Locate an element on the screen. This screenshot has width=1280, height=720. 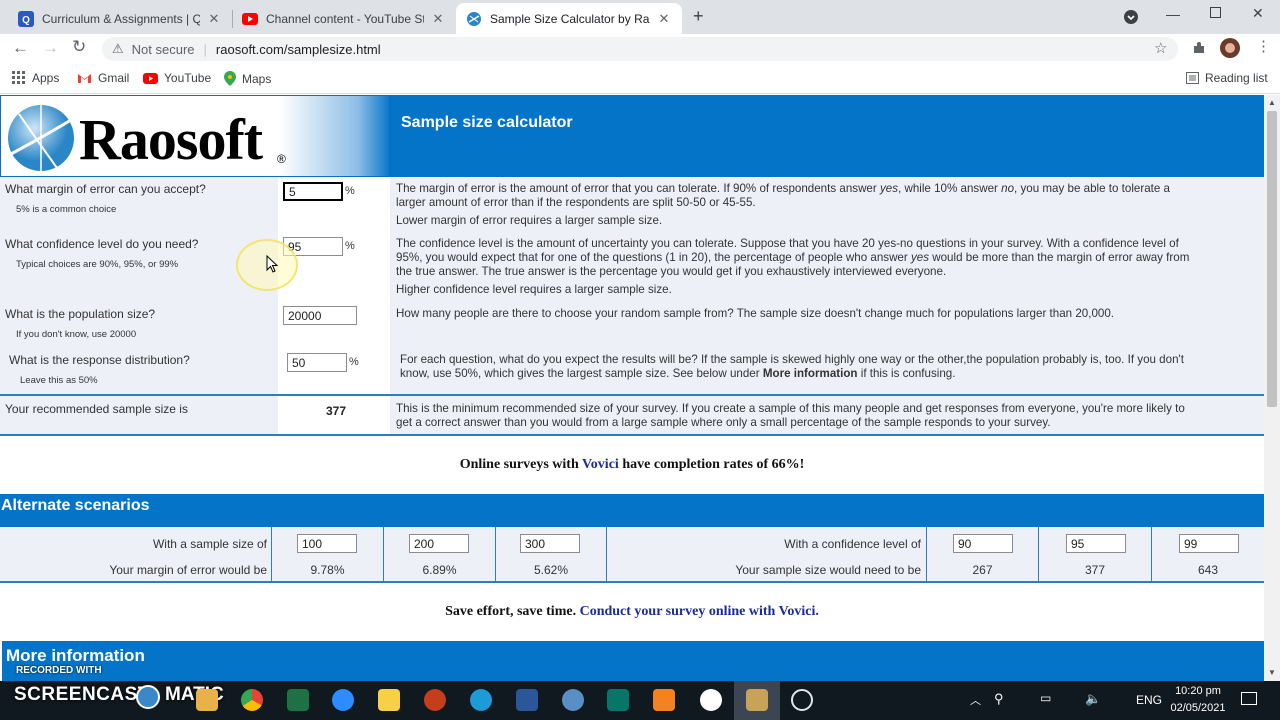
word-icon is located at coordinates (527, 700).